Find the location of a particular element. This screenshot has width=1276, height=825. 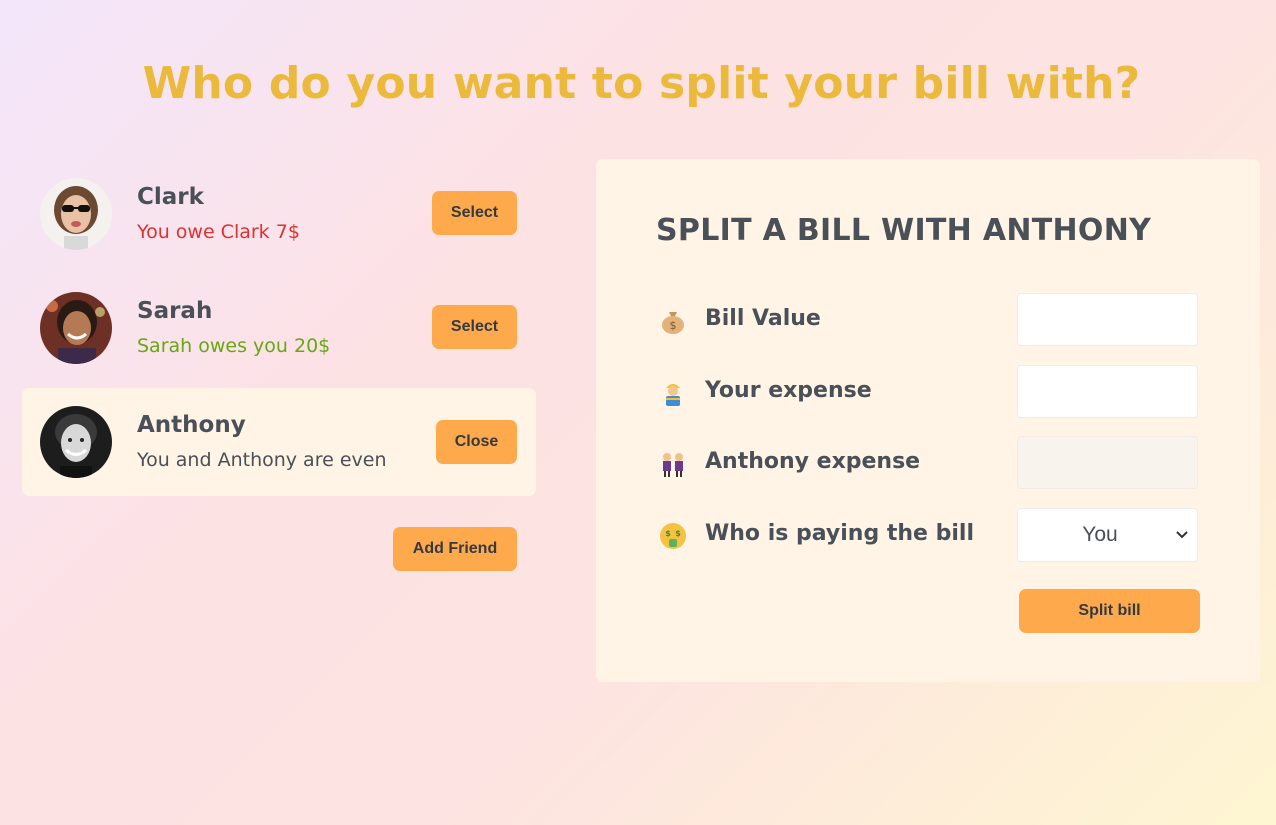

friend-item-anthony: Anthony You and Anthony are even Close is located at coordinates (279, 442).